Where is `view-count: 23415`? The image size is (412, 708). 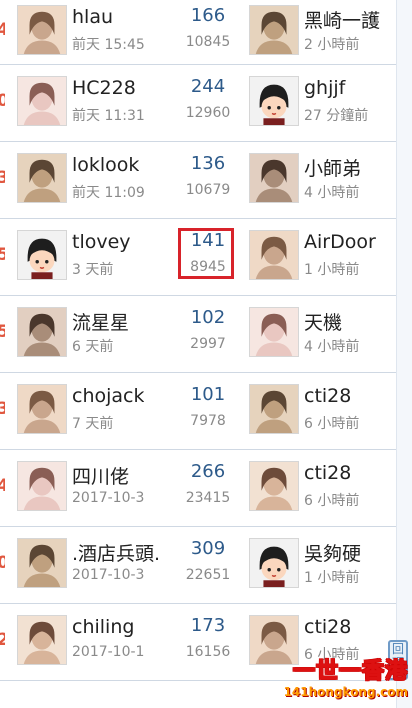 view-count: 23415 is located at coordinates (208, 498).